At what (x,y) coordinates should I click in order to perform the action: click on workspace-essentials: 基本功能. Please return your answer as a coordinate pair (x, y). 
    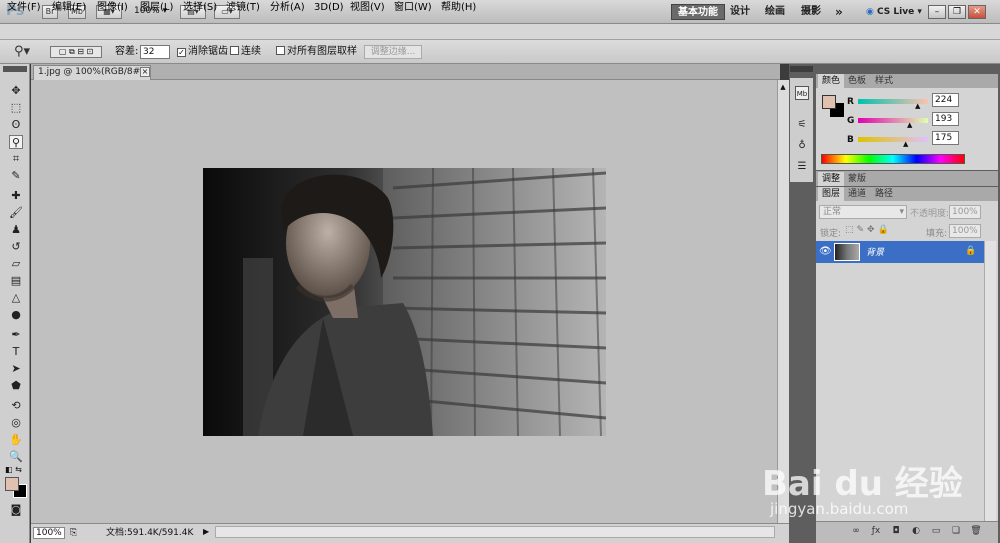
    Looking at the image, I should click on (698, 12).